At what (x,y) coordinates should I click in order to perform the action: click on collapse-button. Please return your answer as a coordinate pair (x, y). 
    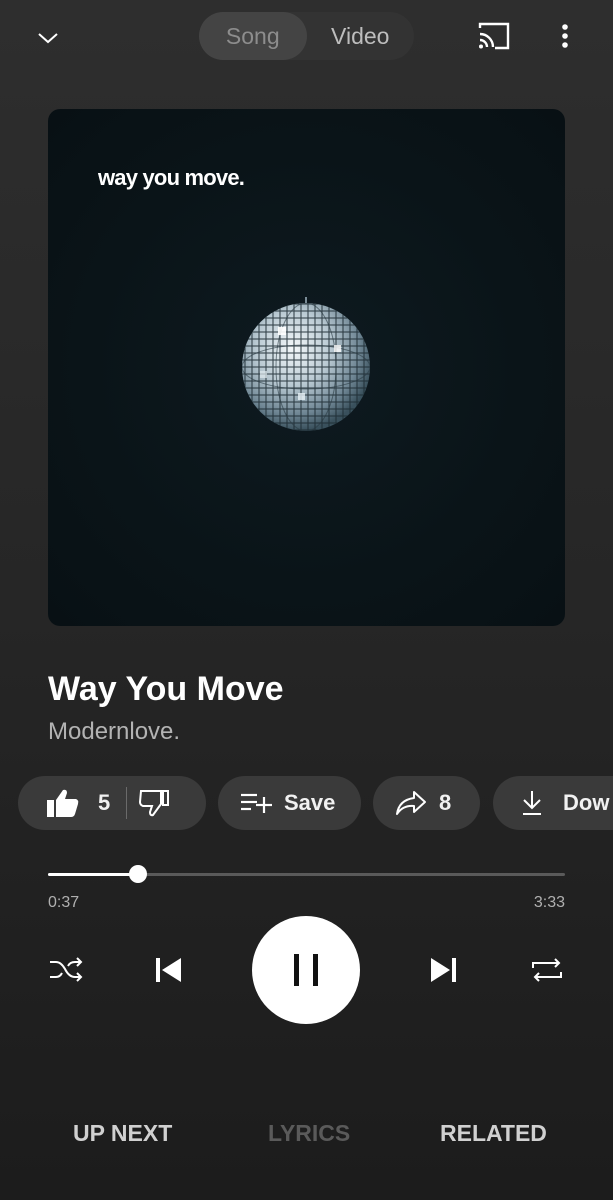
    Looking at the image, I should click on (48, 38).